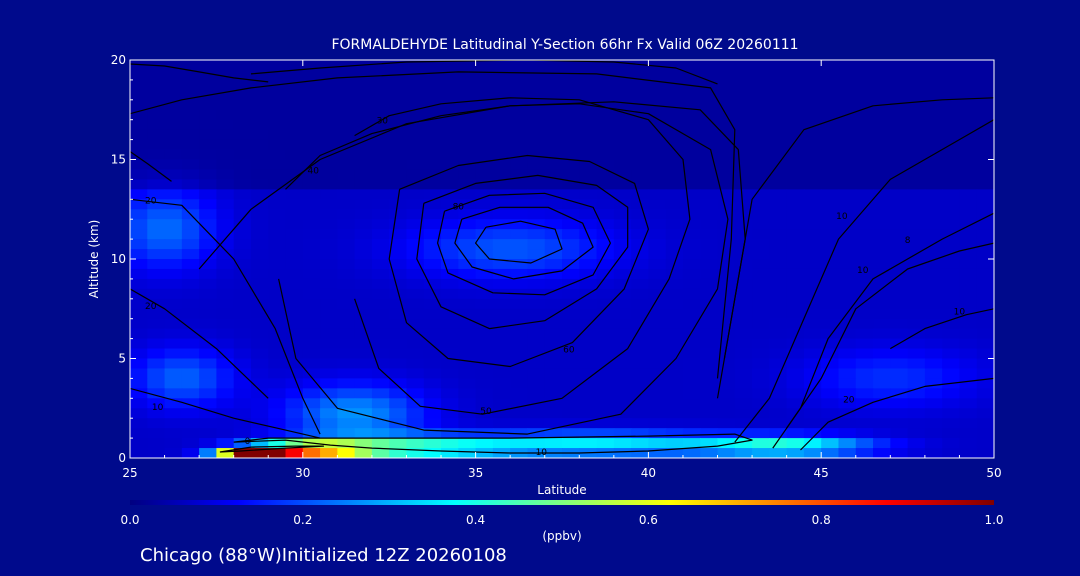 The image size is (1080, 576). What do you see at coordinates (569, 351) in the screenshot?
I see `contour-label: 60` at bounding box center [569, 351].